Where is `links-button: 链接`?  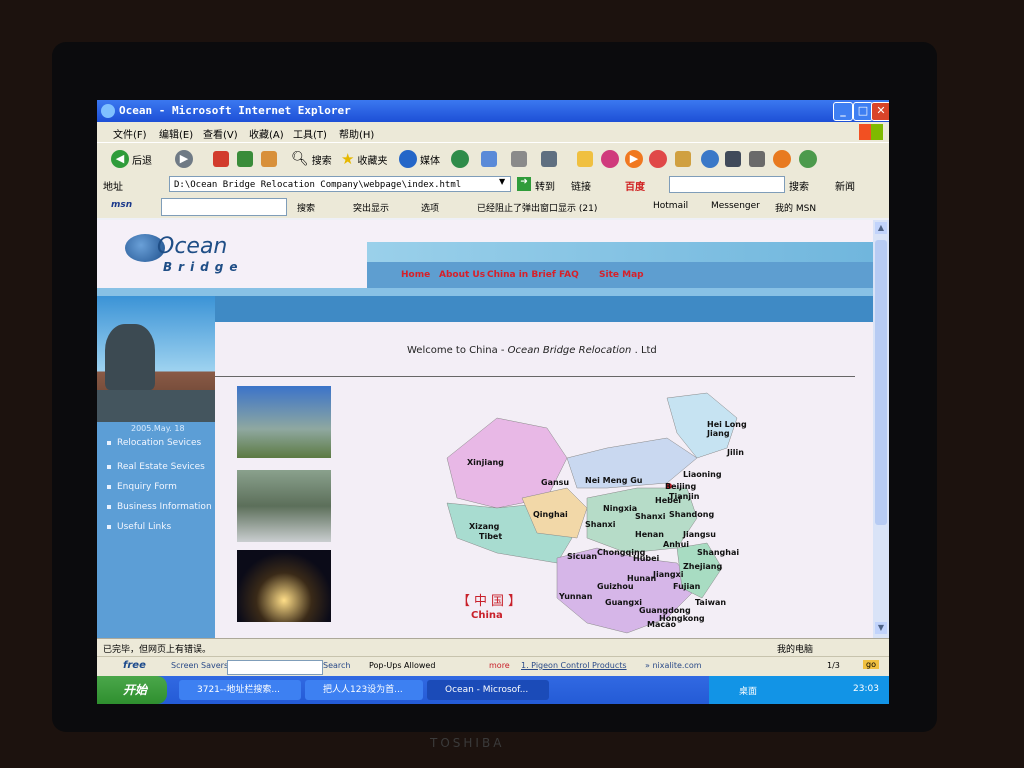 links-button: 链接 is located at coordinates (581, 185).